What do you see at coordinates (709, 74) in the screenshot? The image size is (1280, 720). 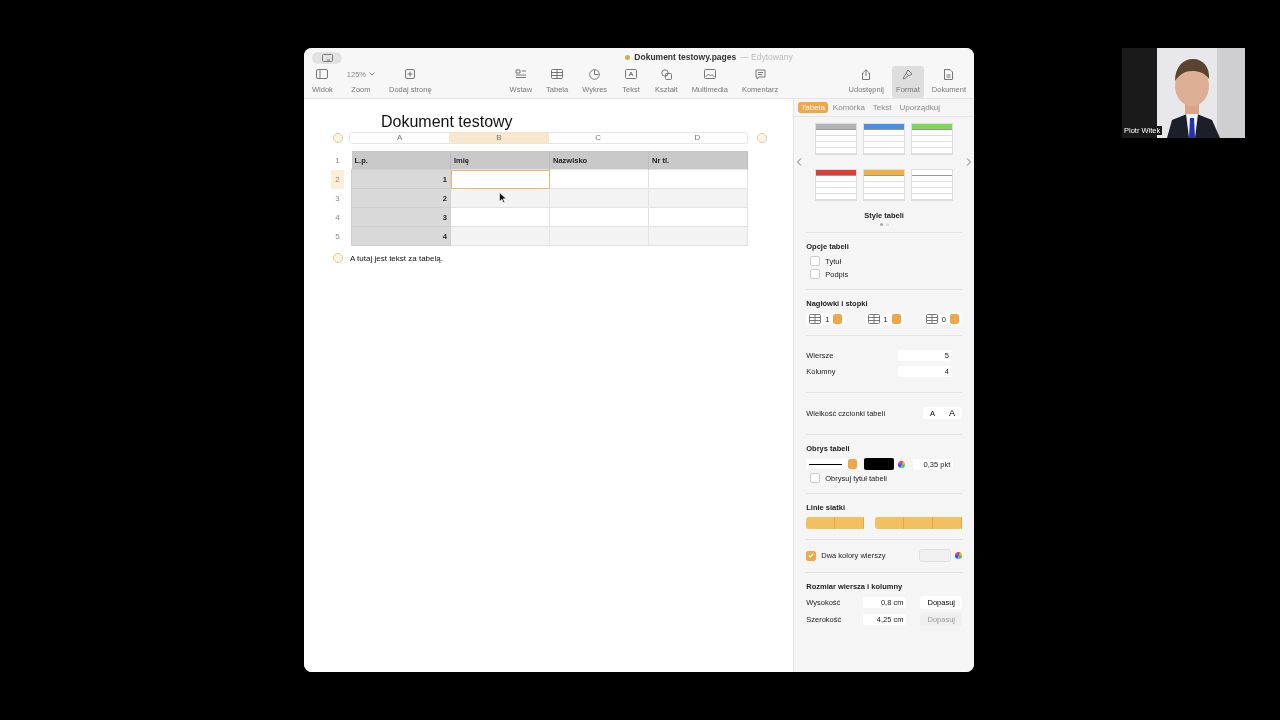 I see `image-icon` at bounding box center [709, 74].